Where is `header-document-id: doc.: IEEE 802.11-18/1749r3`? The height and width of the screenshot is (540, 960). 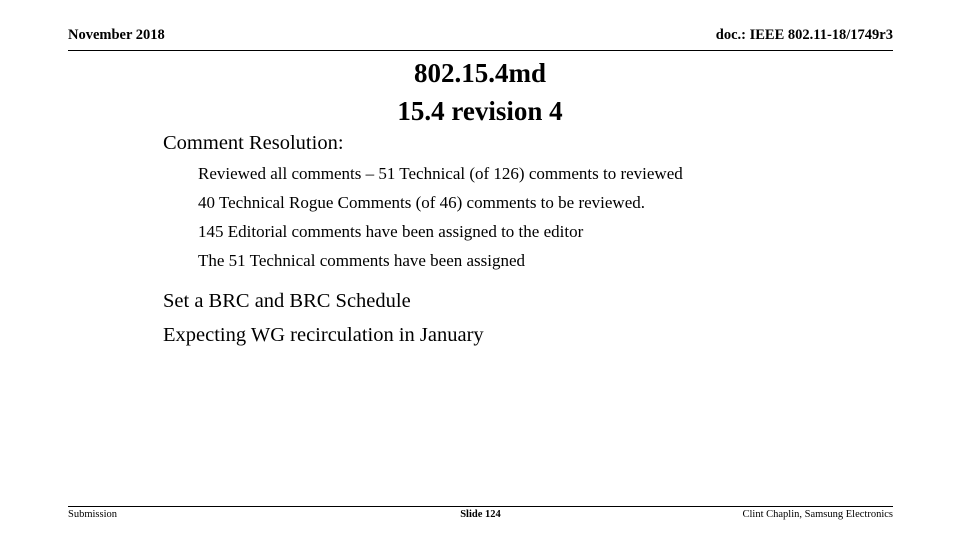
header-document-id: doc.: IEEE 802.11-18/1749r3 is located at coordinates (804, 35).